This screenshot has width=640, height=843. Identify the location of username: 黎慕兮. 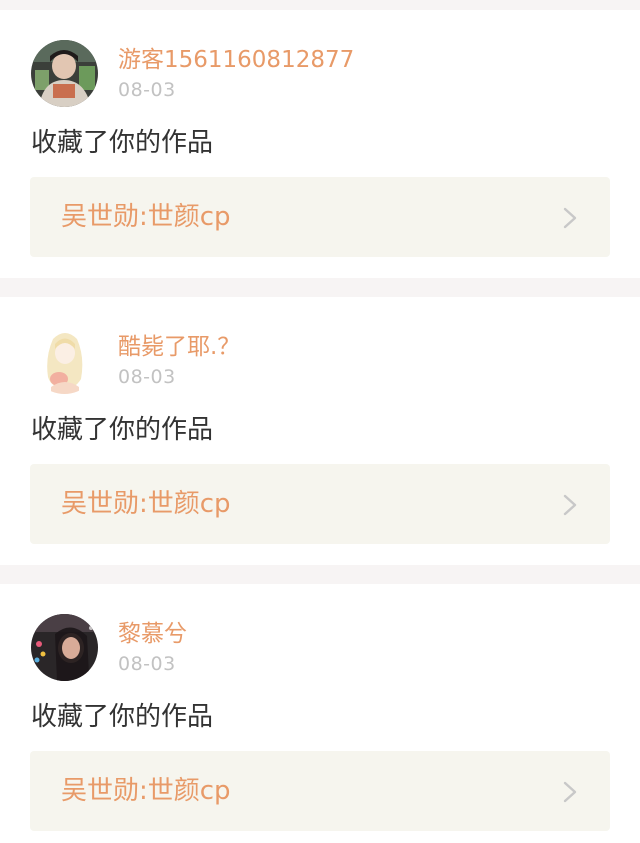
(152, 634).